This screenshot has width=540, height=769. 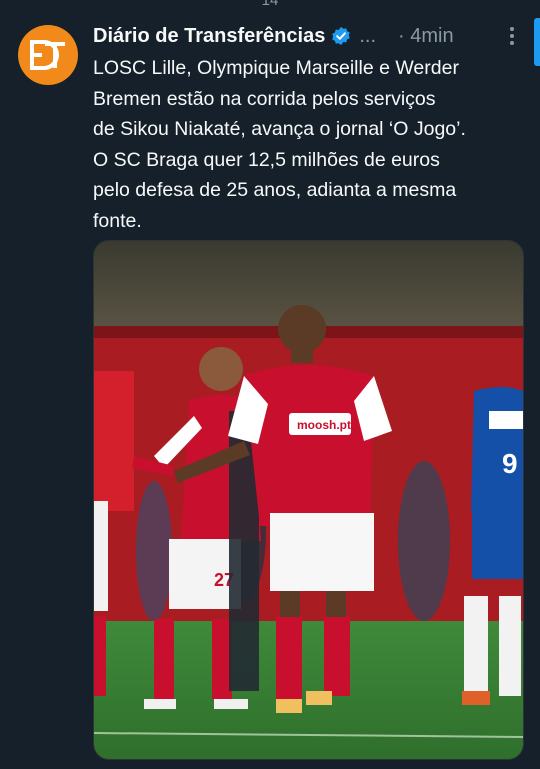 I want to click on more-dots-icon, so click(x=512, y=36).